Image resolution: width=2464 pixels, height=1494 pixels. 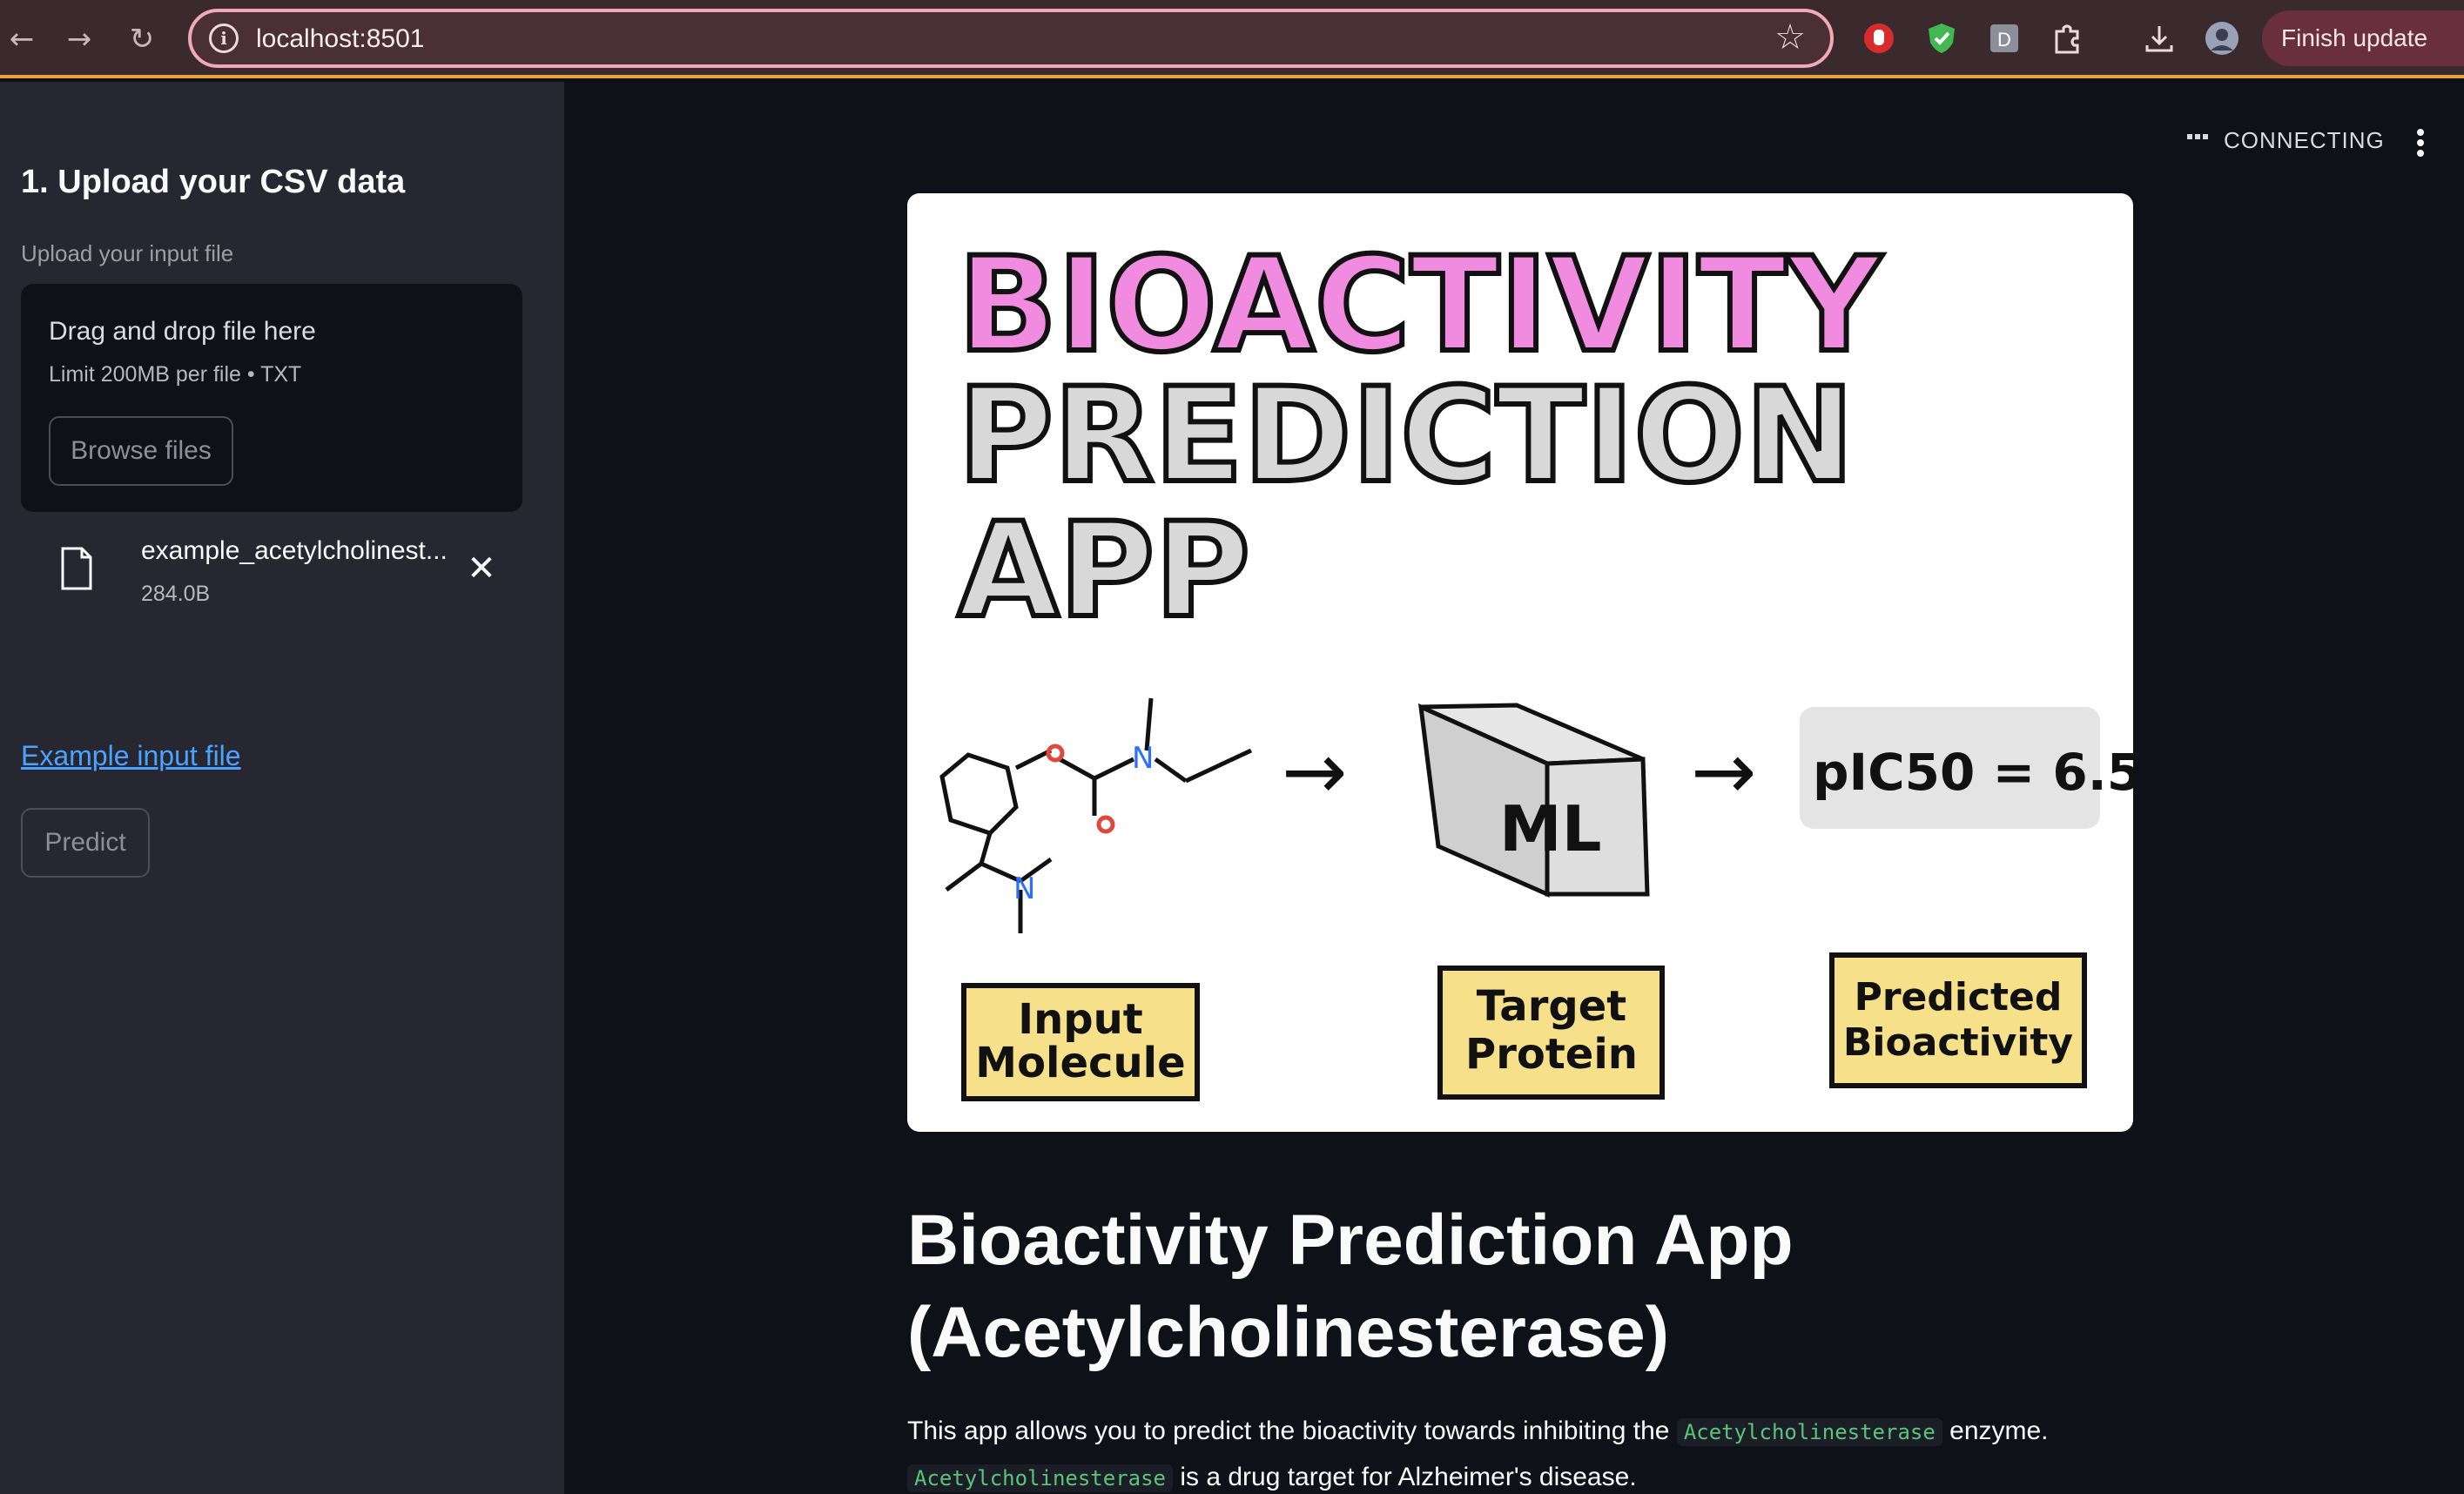 I want to click on predicted-box-line1: Predicted, so click(x=1959, y=998).